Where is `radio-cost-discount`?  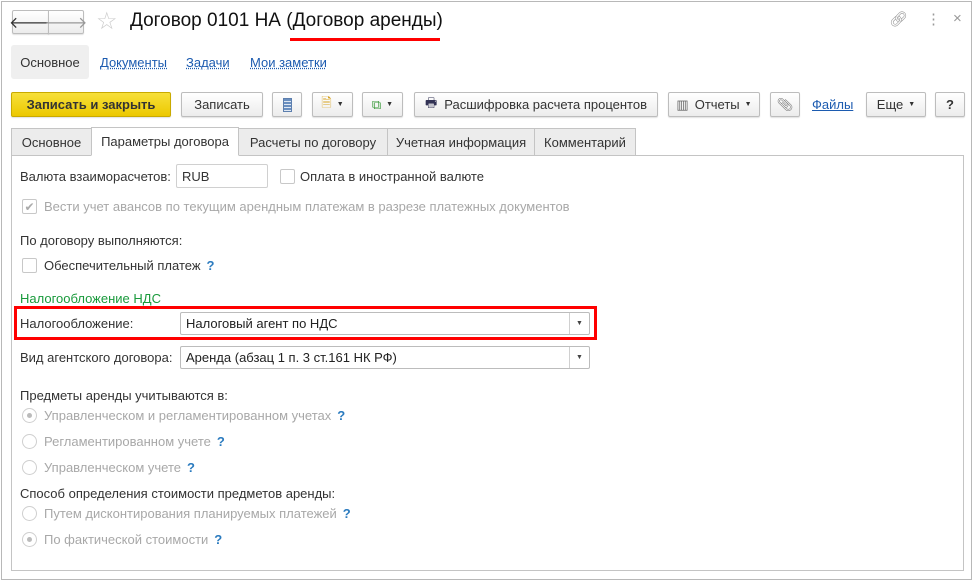 radio-cost-discount is located at coordinates (29, 513).